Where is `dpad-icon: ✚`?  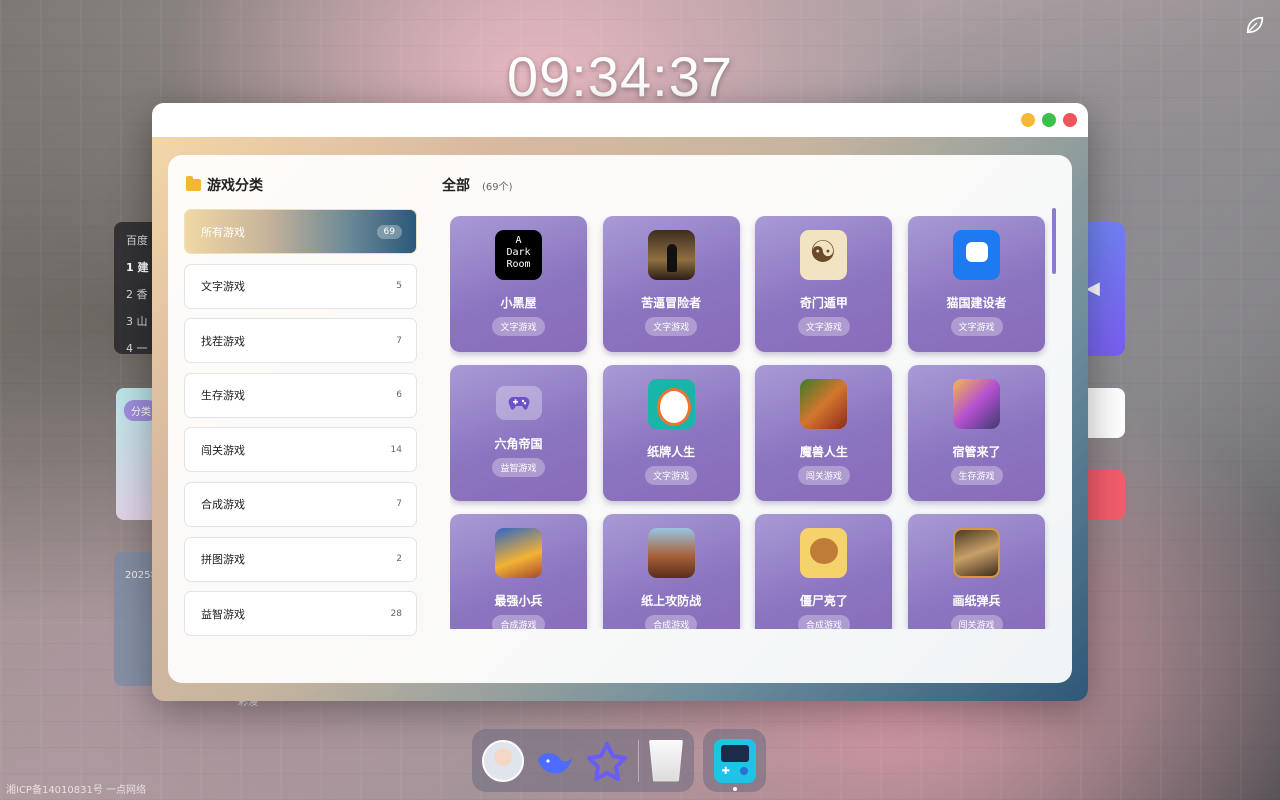 dpad-icon: ✚ is located at coordinates (725, 771).